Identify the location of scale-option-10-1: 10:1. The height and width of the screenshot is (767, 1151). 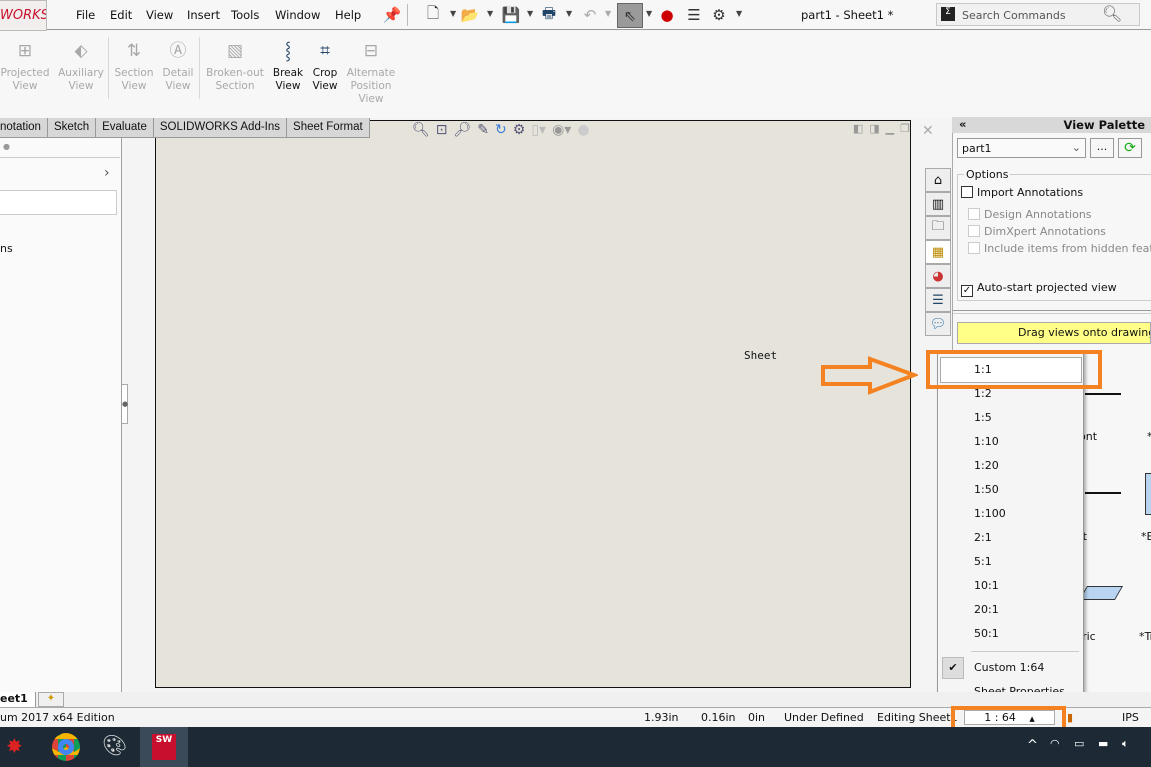
(986, 585).